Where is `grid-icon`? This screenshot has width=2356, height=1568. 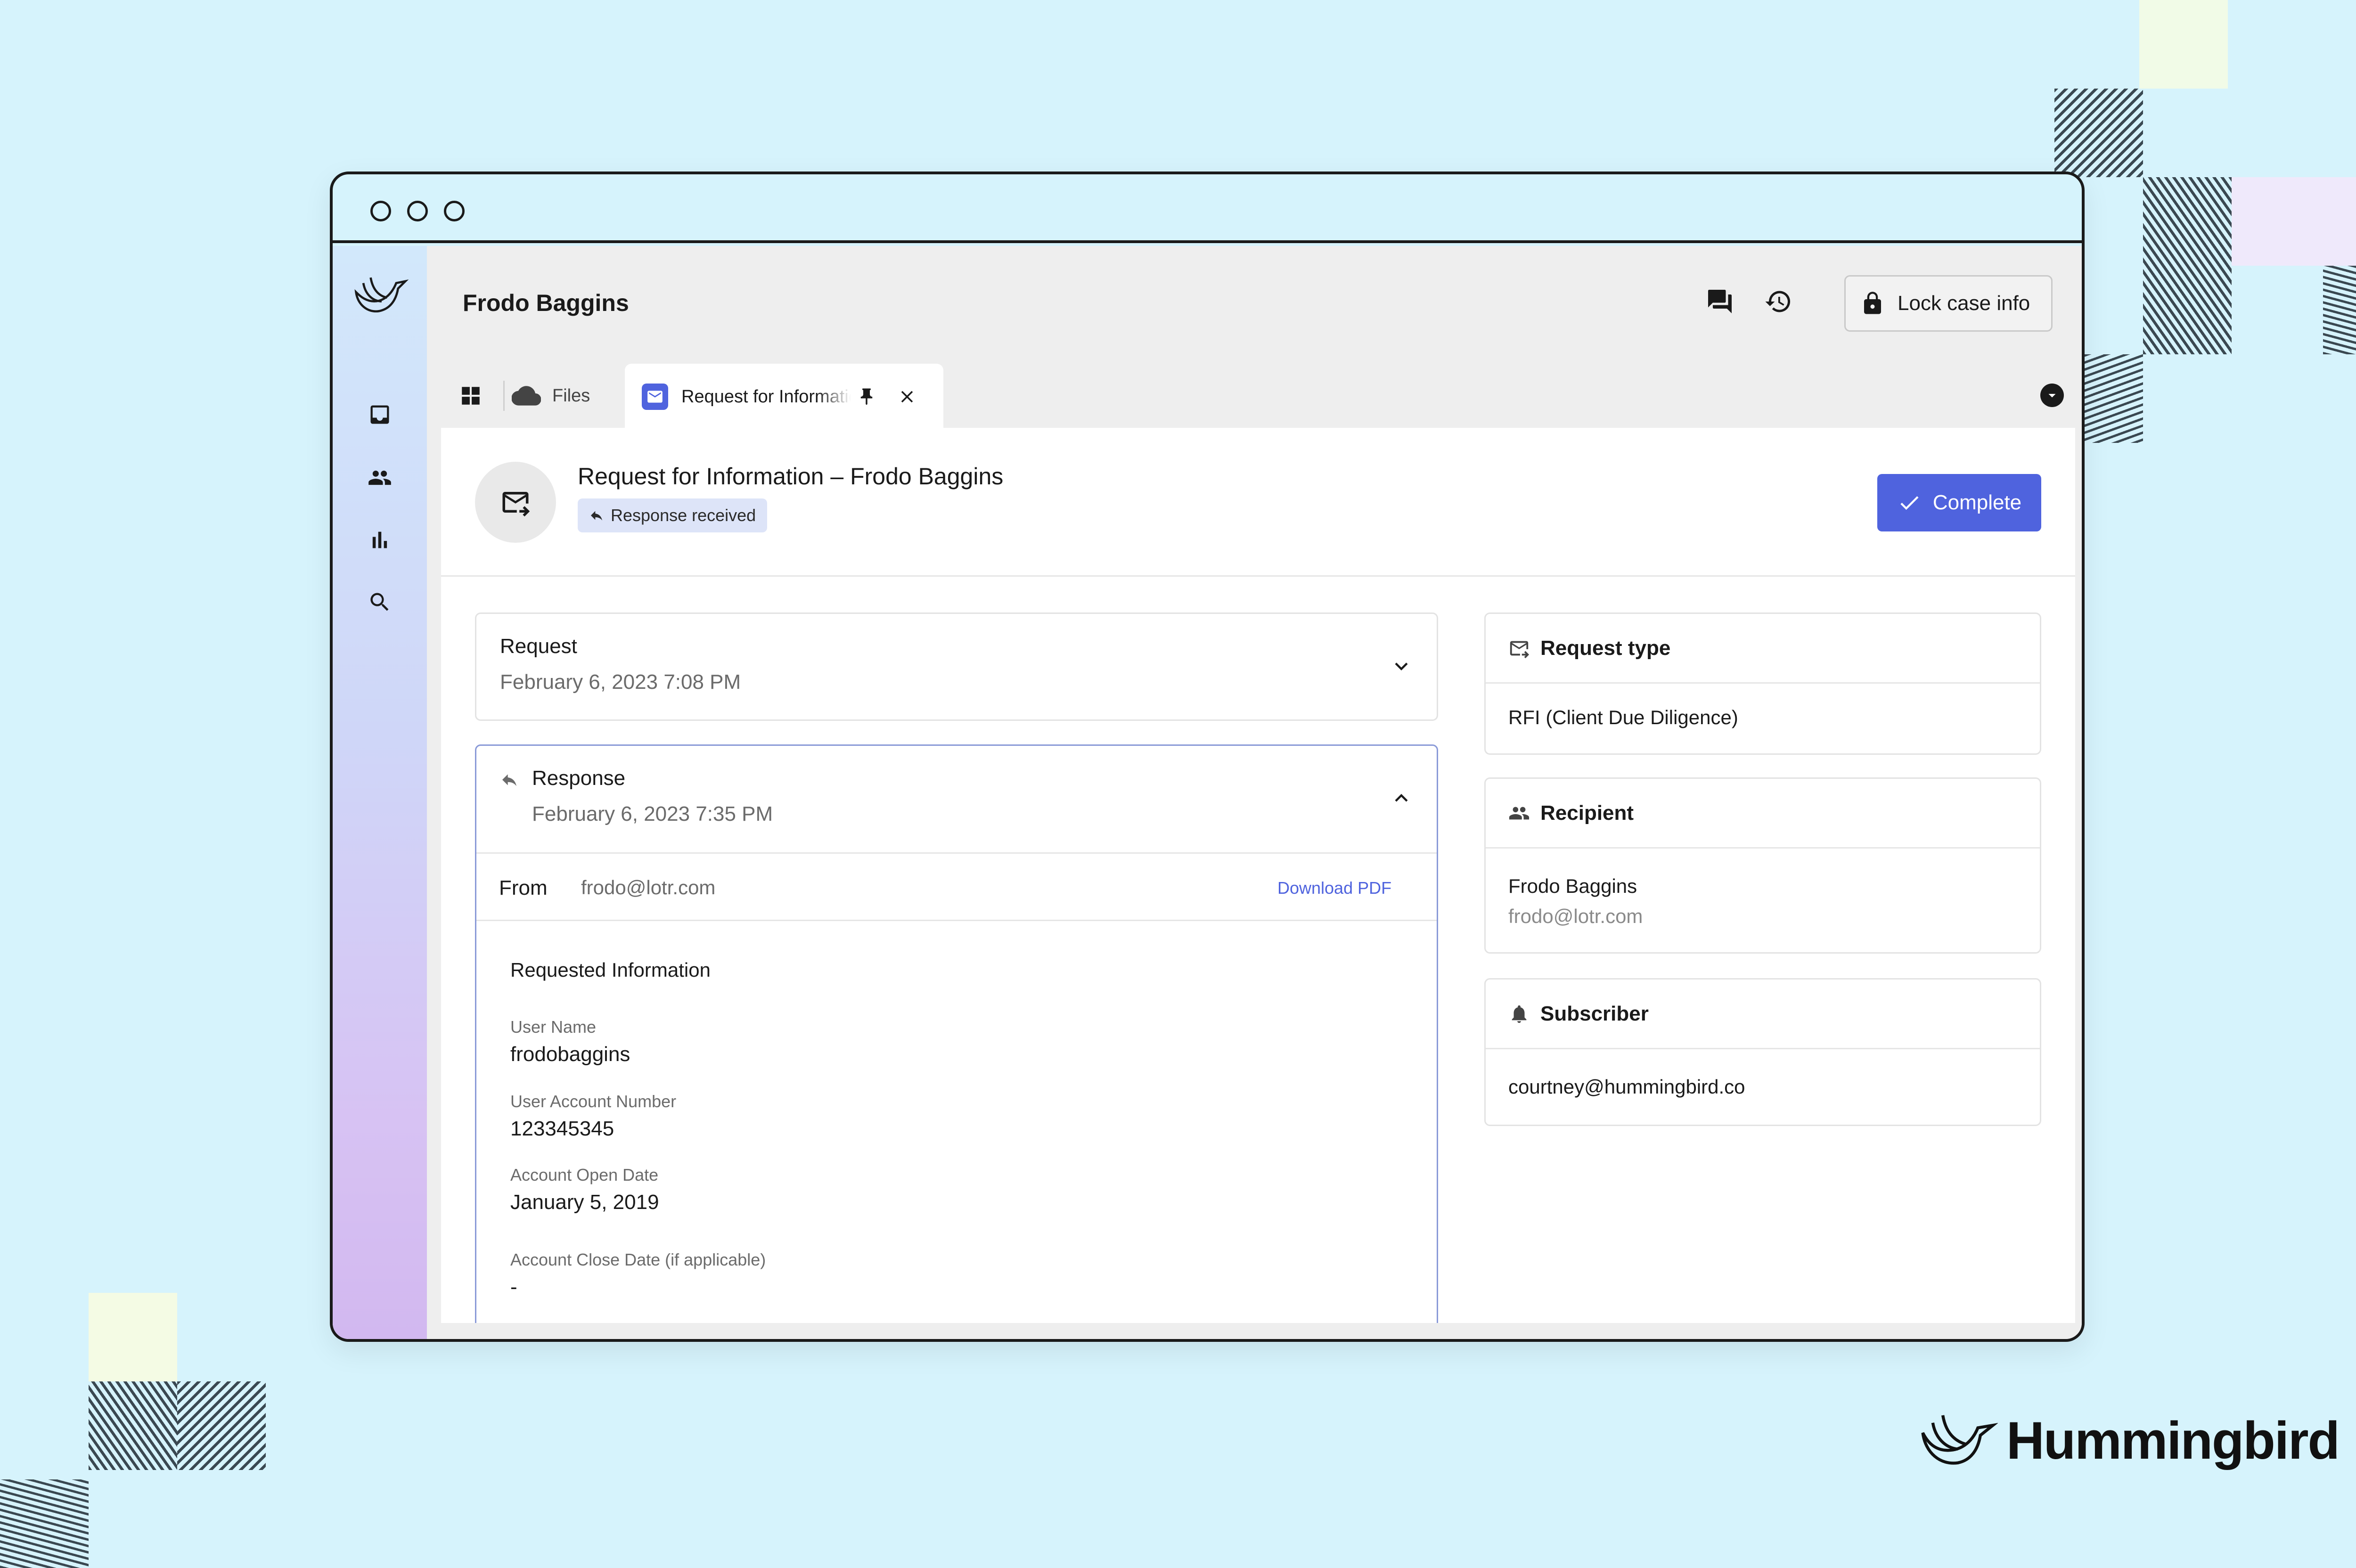
grid-icon is located at coordinates (471, 396).